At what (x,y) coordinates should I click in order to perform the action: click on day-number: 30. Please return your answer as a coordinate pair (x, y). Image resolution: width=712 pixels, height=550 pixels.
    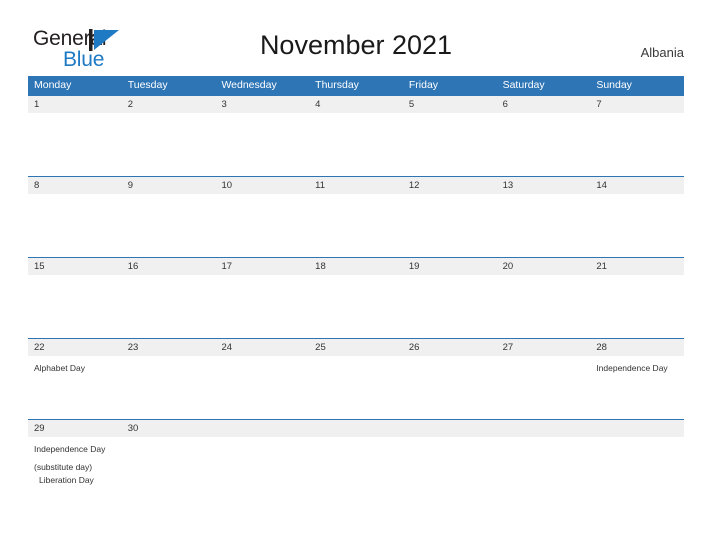
    Looking at the image, I should click on (169, 428).